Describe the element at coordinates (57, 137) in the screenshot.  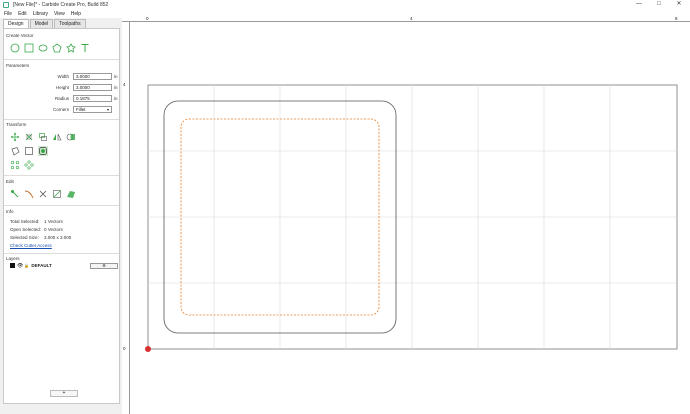
I see `mirror-icon` at that location.